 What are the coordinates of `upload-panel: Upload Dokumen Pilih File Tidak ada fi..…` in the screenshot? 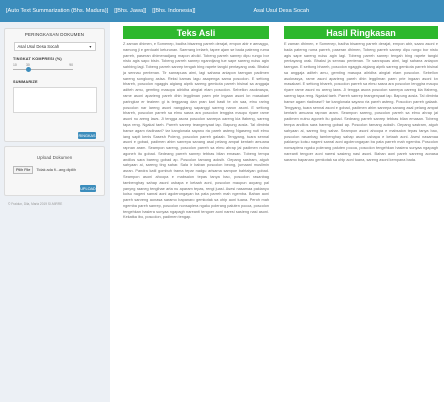 It's located at (54, 171).